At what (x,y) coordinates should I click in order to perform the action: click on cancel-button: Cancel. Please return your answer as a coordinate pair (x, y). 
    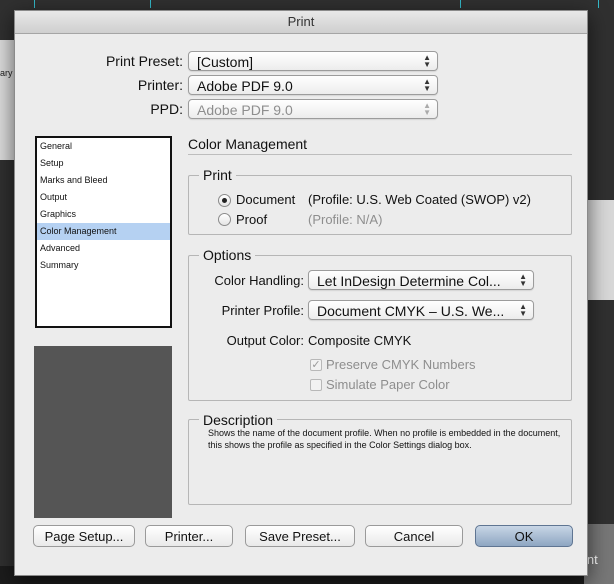
    Looking at the image, I should click on (414, 536).